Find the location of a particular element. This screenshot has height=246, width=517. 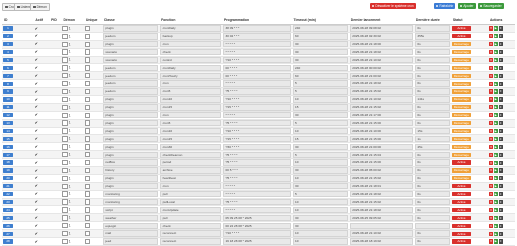

schedule-field: */5 * * * * is located at coordinates (256, 201).